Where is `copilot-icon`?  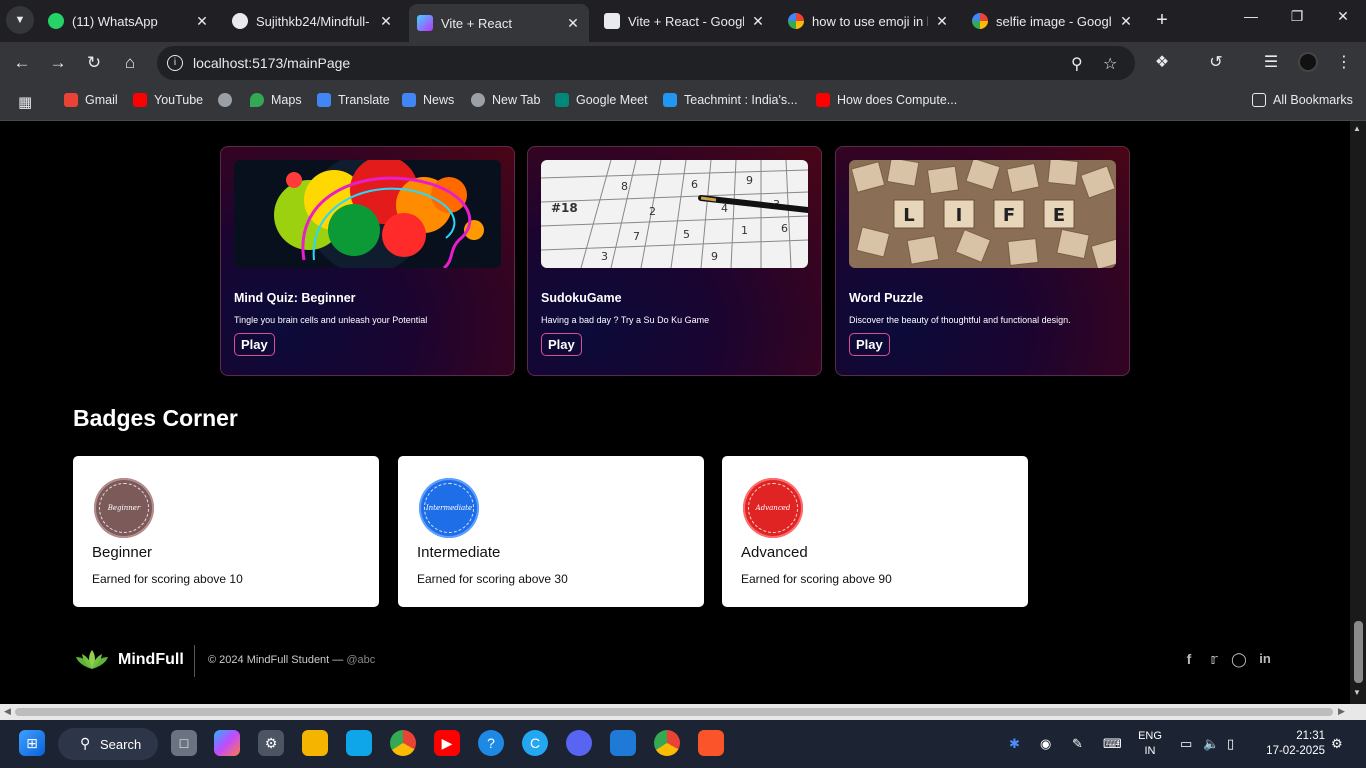 copilot-icon is located at coordinates (227, 743).